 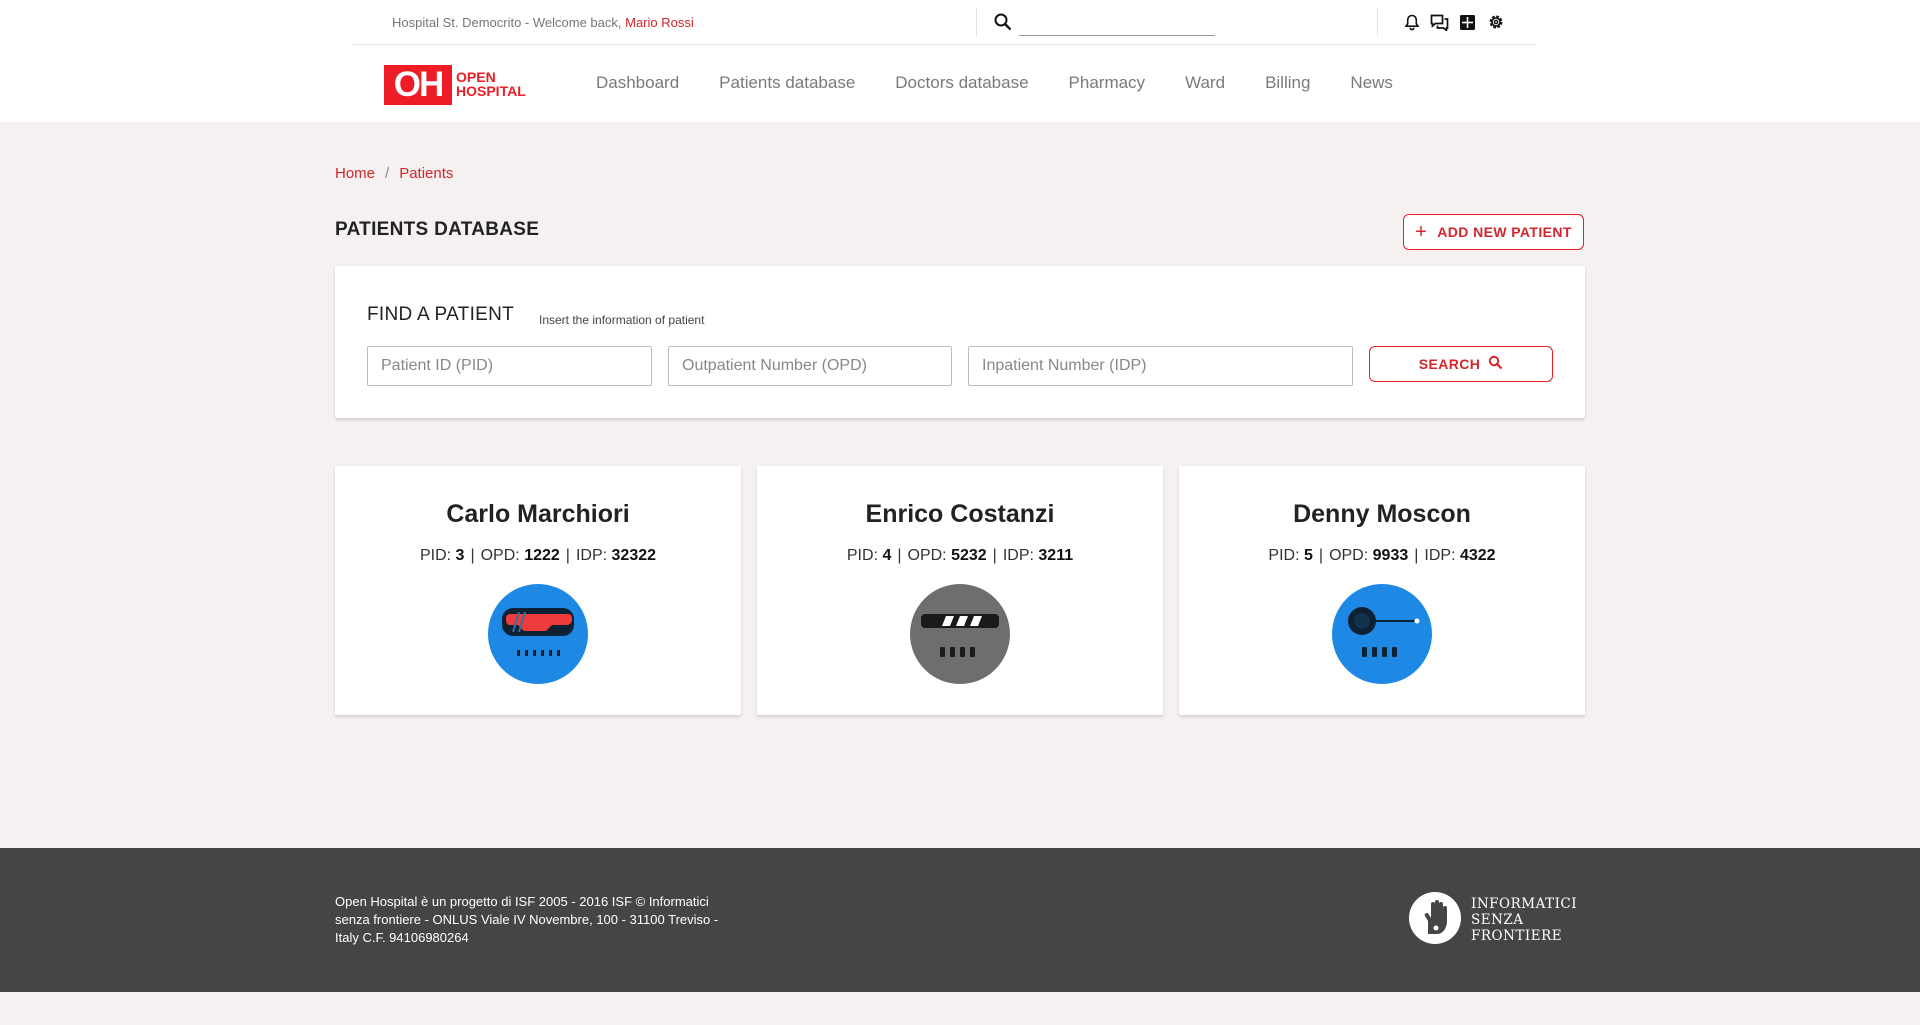 I want to click on logo-text: OPEN HOSPITAL, so click(x=491, y=84).